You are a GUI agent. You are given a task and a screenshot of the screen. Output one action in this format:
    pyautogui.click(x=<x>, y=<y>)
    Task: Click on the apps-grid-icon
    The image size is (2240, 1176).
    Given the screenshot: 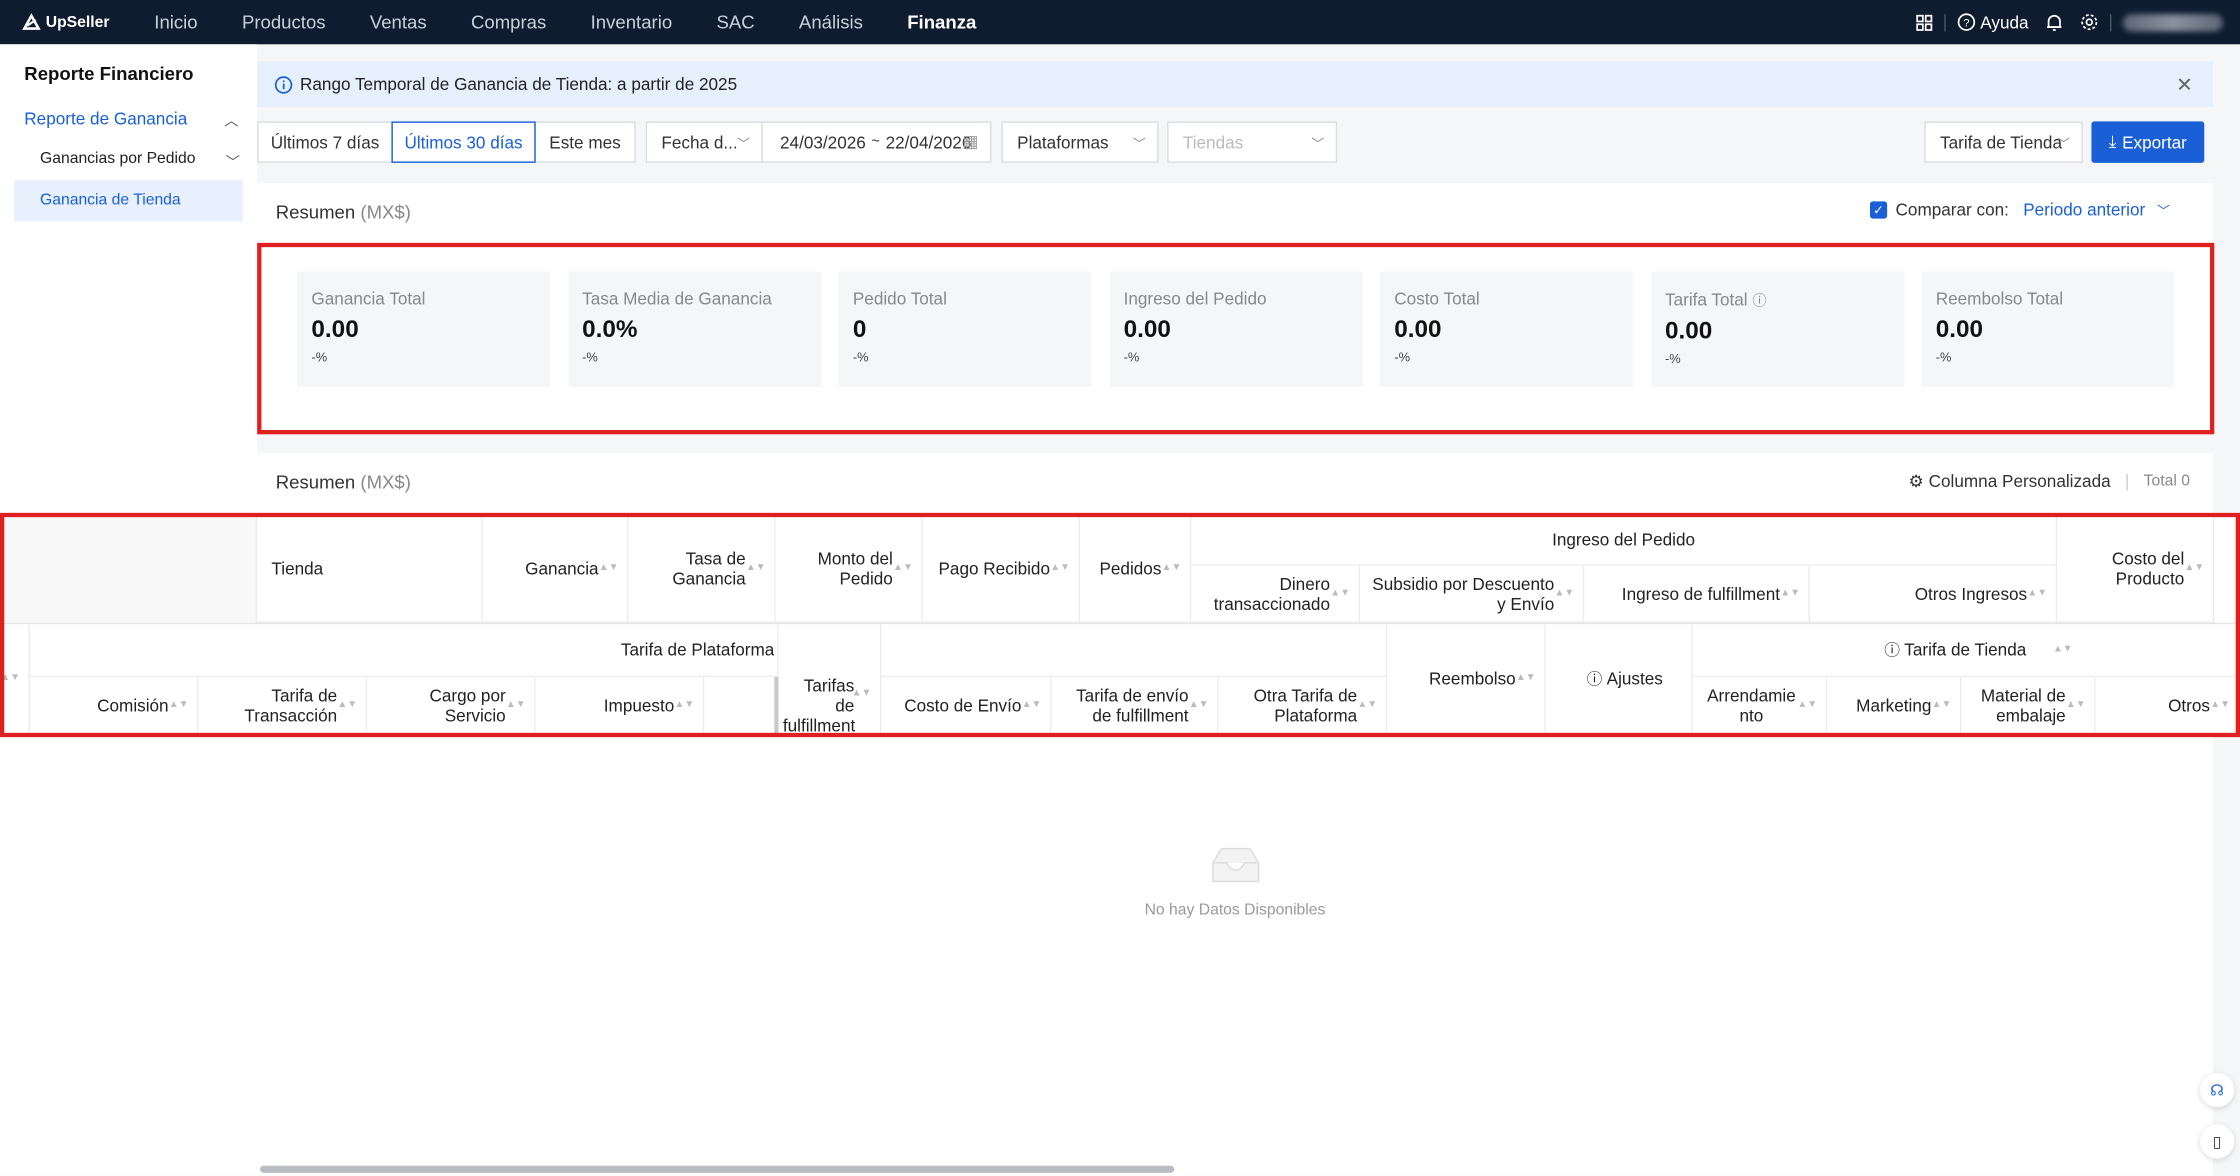 What is the action you would take?
    pyautogui.click(x=1924, y=22)
    